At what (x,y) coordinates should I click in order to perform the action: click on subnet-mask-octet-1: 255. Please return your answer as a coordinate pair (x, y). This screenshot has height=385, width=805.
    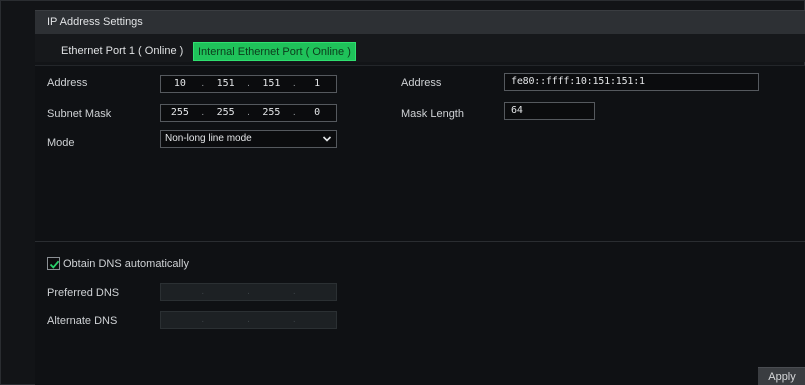
    Looking at the image, I should click on (179, 112).